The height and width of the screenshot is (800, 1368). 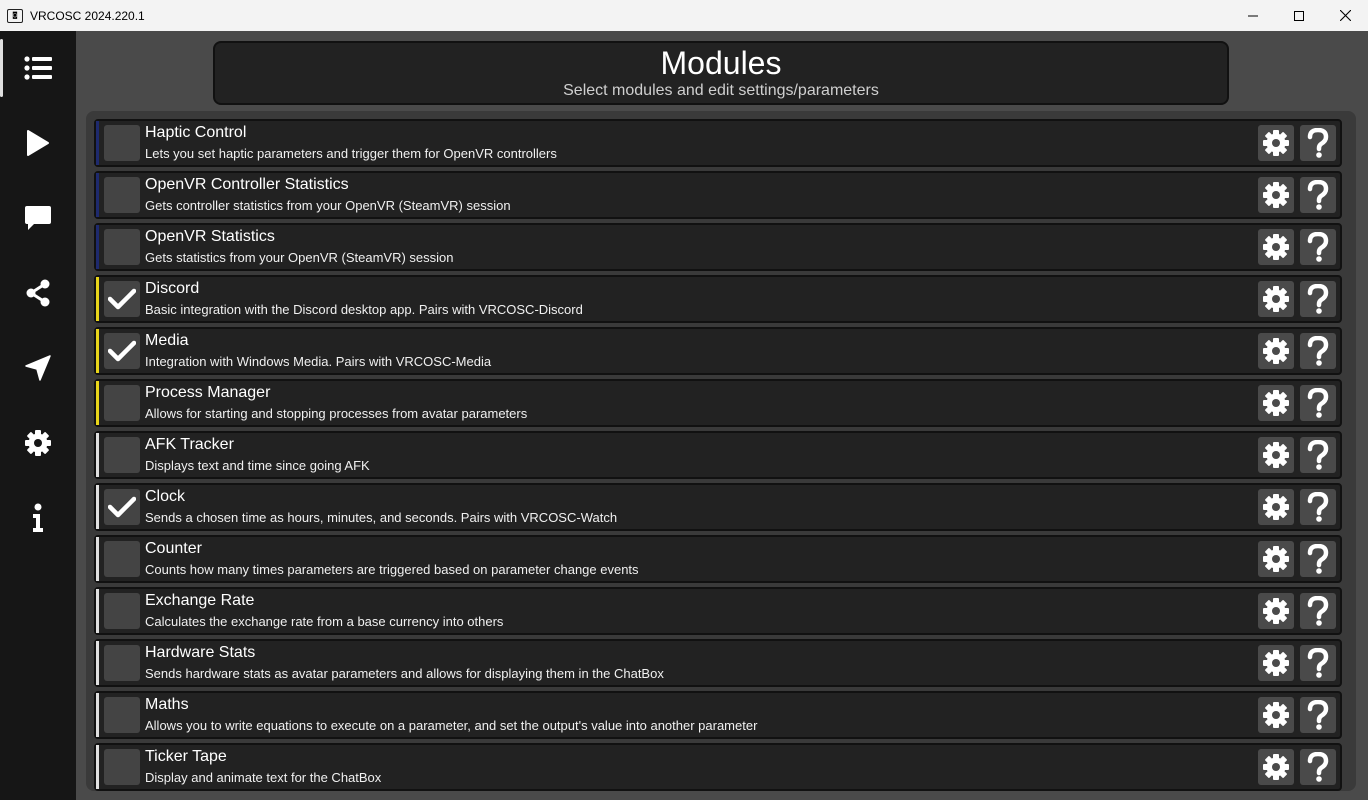 I want to click on sidebar-nav, so click(x=38, y=415).